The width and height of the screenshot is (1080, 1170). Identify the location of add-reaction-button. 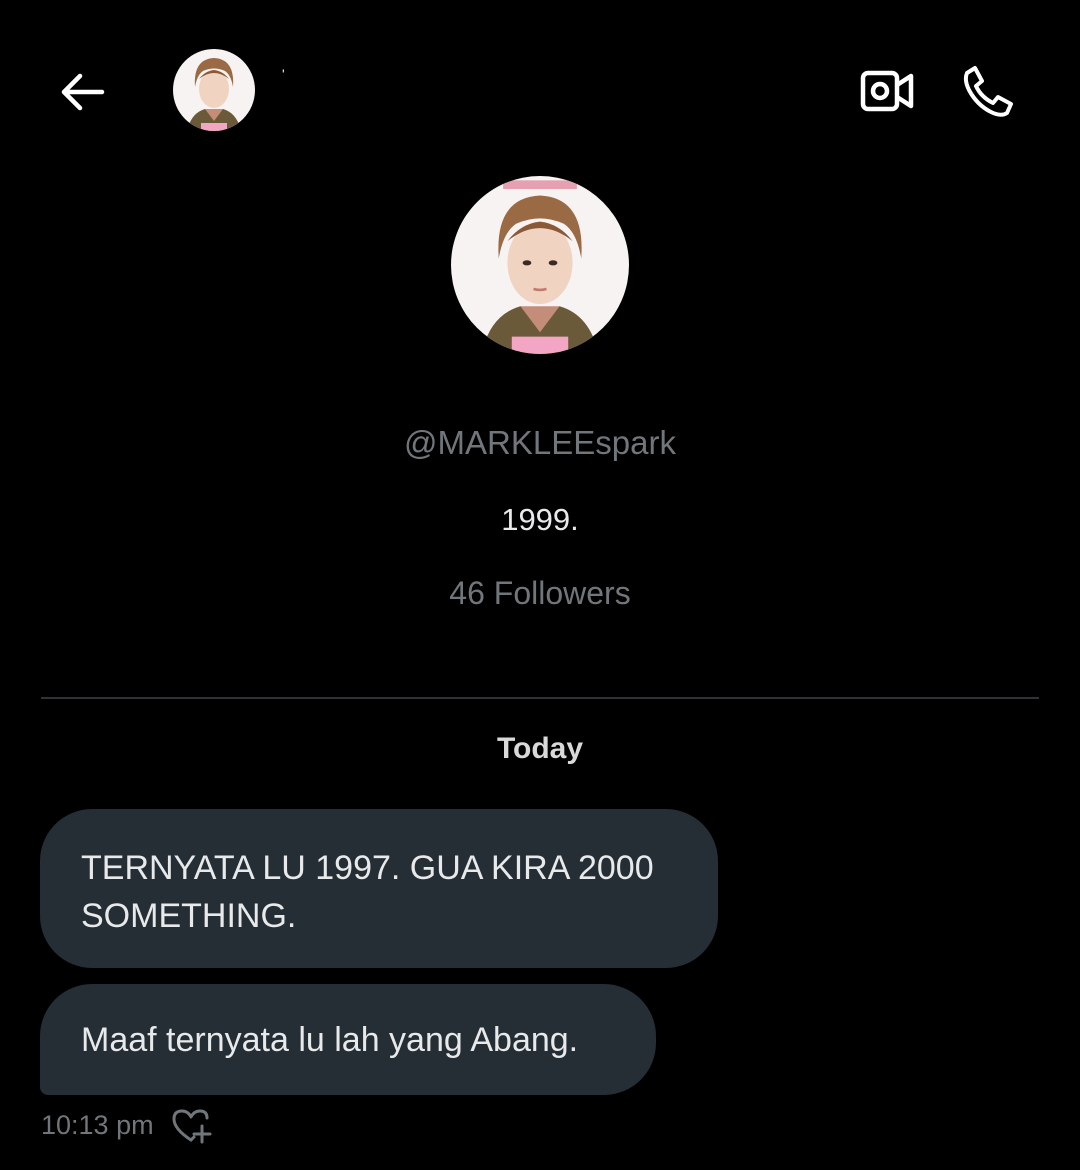
(191, 1126).